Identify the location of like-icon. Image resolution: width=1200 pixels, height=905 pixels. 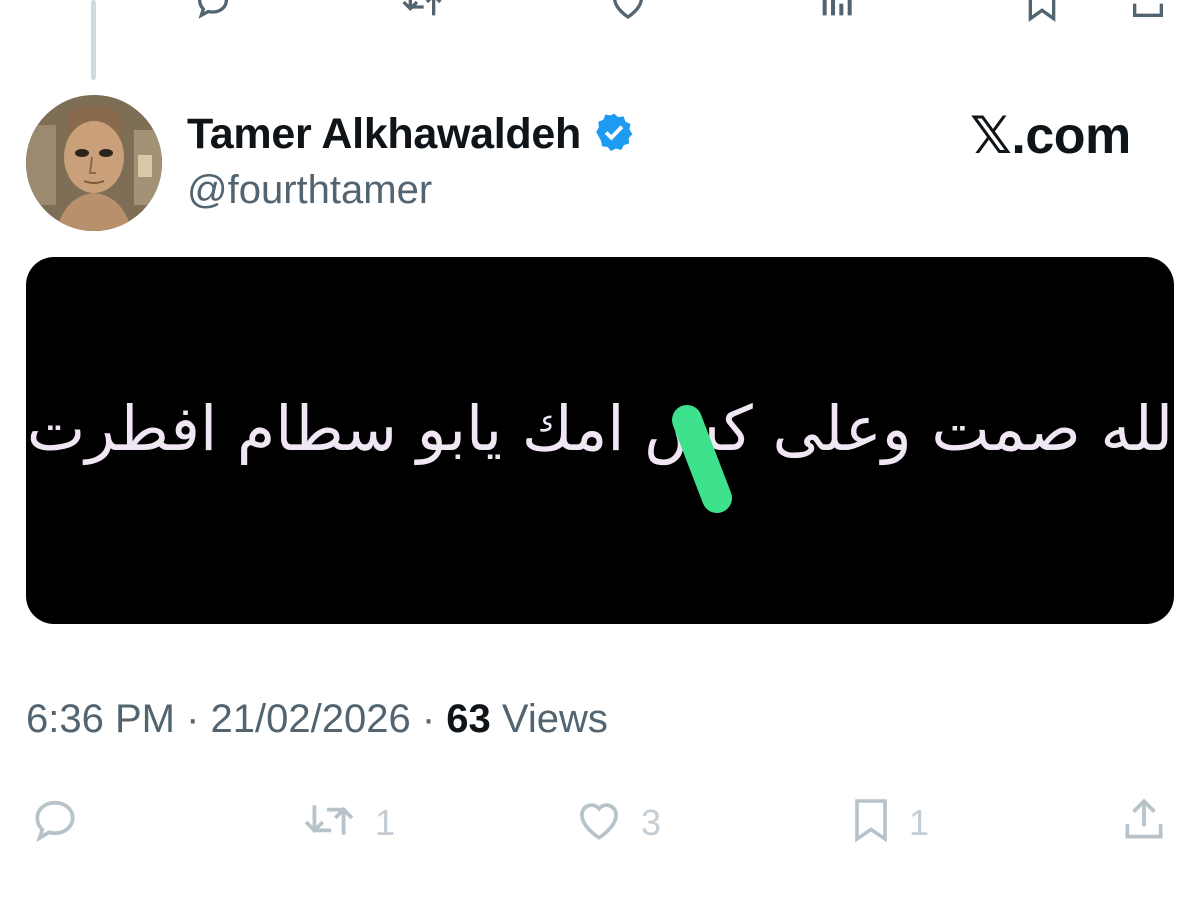
(599, 822).